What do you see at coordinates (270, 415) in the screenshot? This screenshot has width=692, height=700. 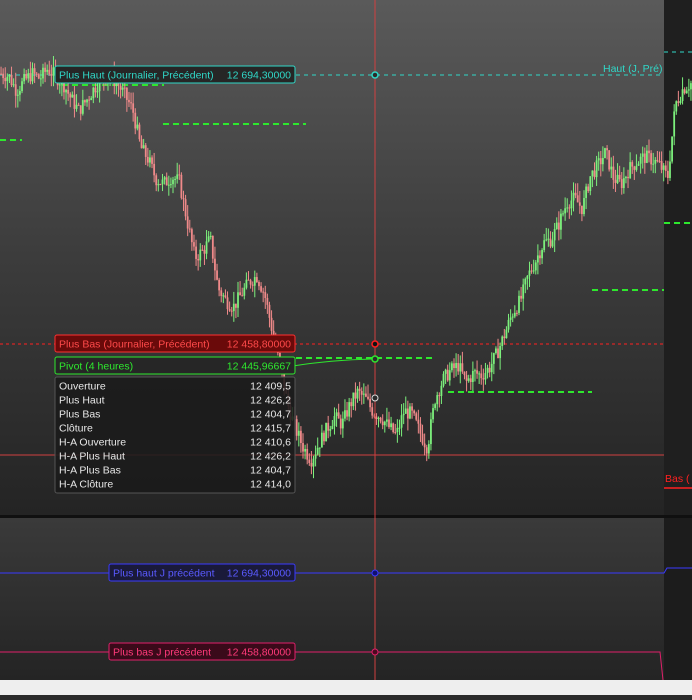 I see `info-row-value: 12 404,7` at bounding box center [270, 415].